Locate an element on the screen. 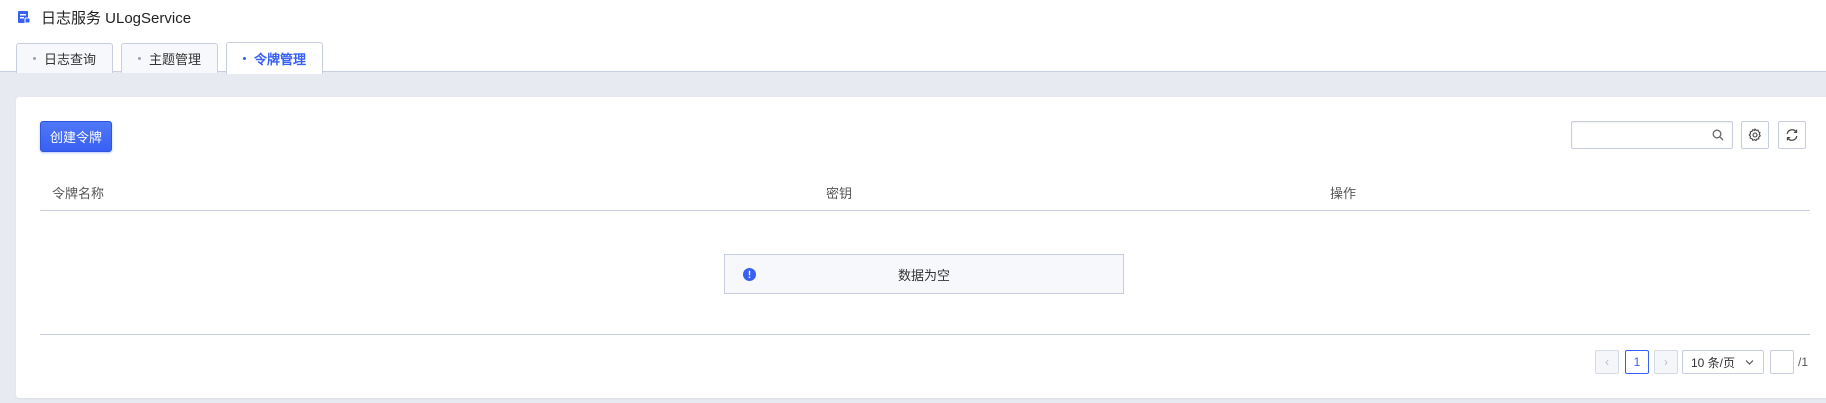 This screenshot has height=403, width=1826. tab-label: 令牌管理 is located at coordinates (280, 59).